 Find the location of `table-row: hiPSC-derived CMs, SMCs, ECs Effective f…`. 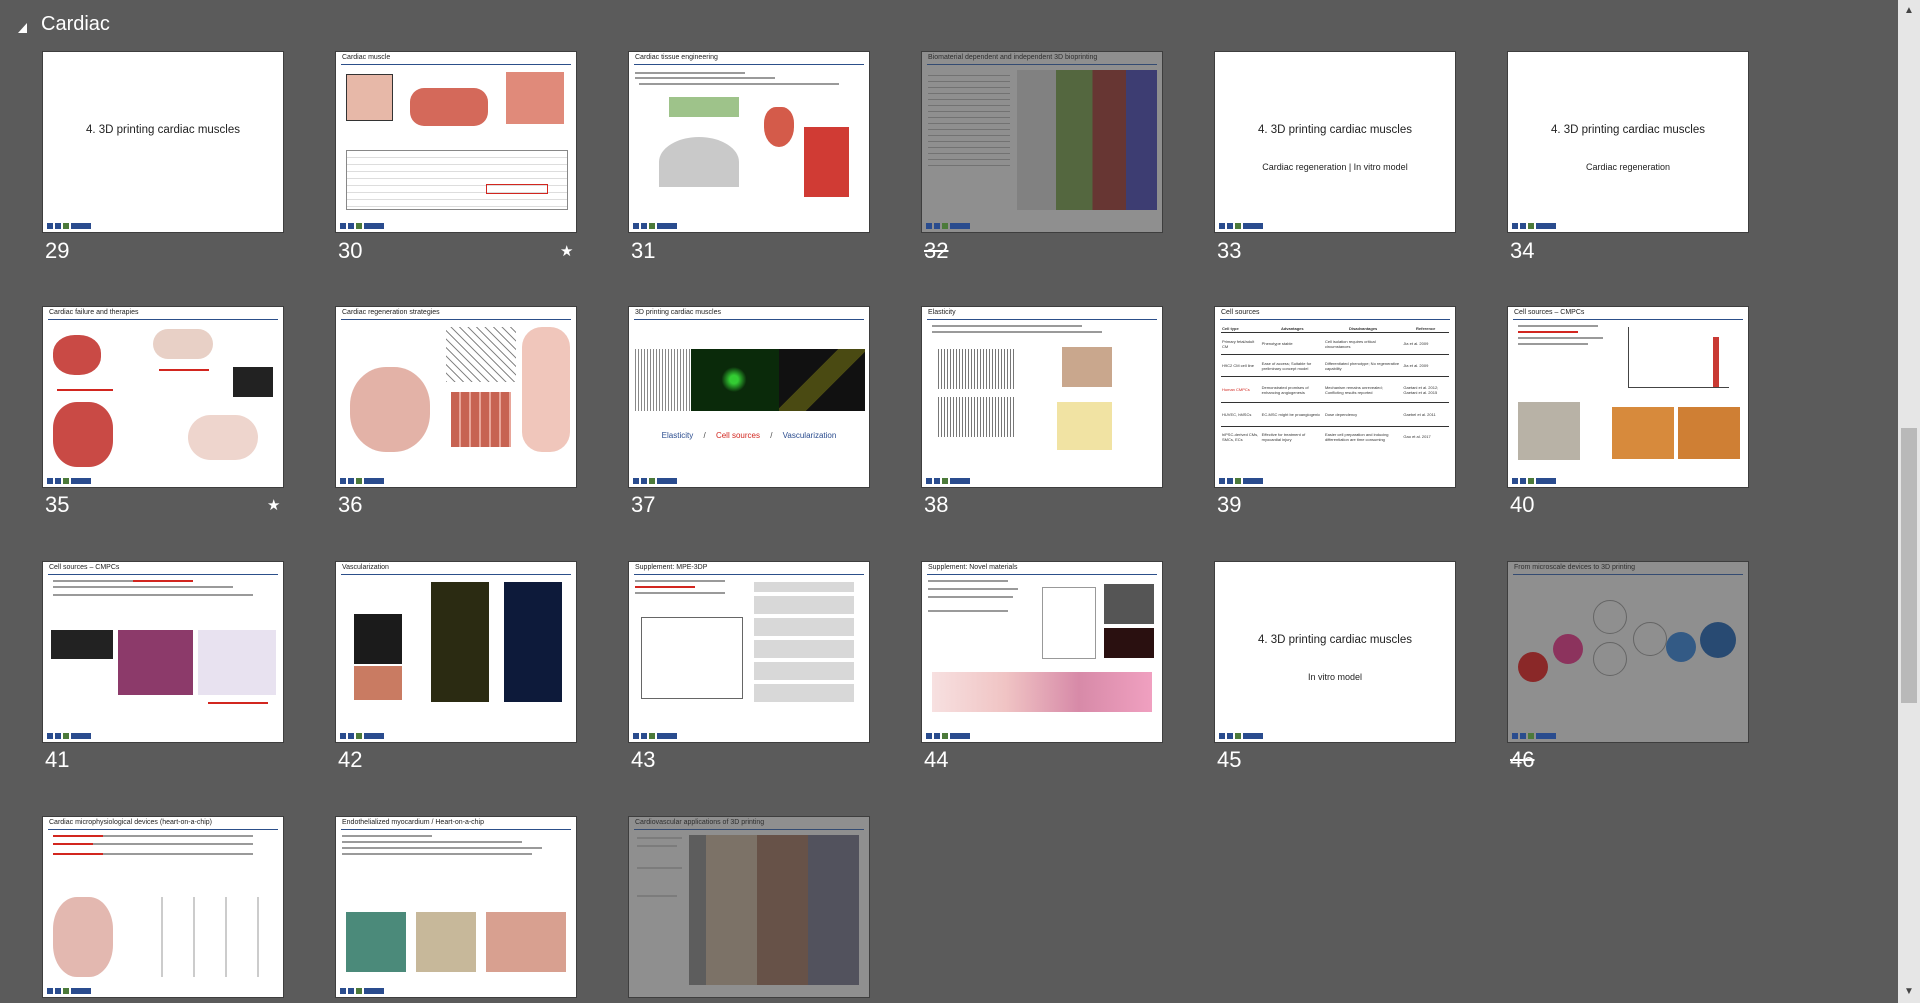

table-row: hiPSC-derived CMs, SMCs, ECs Effective f… is located at coordinates (1335, 437).